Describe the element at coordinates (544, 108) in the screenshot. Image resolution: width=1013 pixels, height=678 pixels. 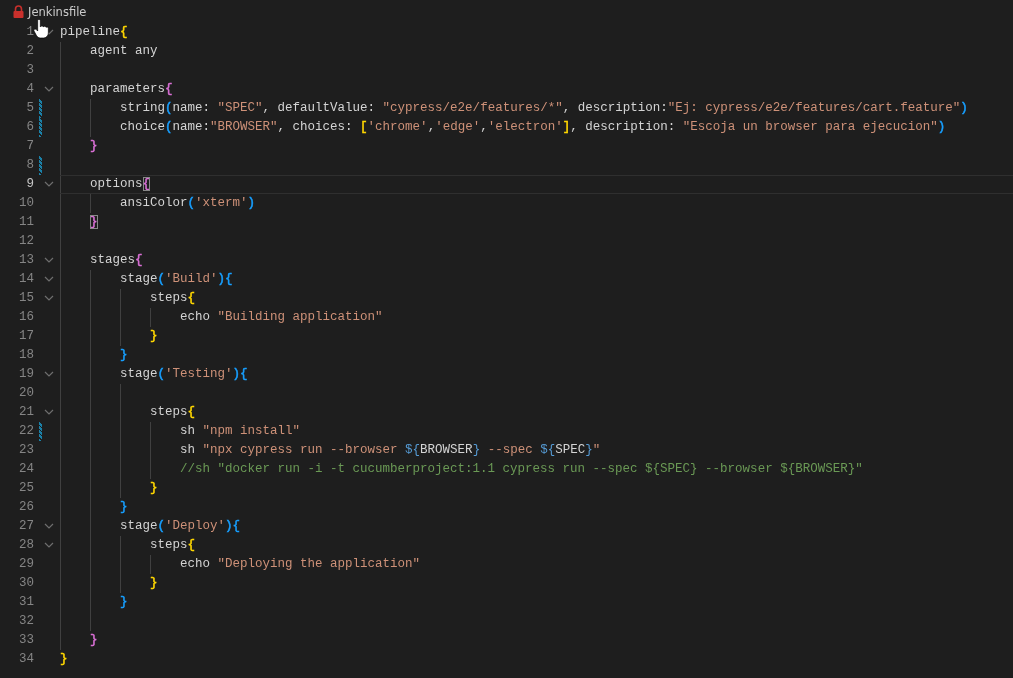
I see `code-line: string(name: "SPEC", defaultValue: "cypress/e2e/features/*", description:"Ej: cypress/e2e/features/cart.feature")` at that location.